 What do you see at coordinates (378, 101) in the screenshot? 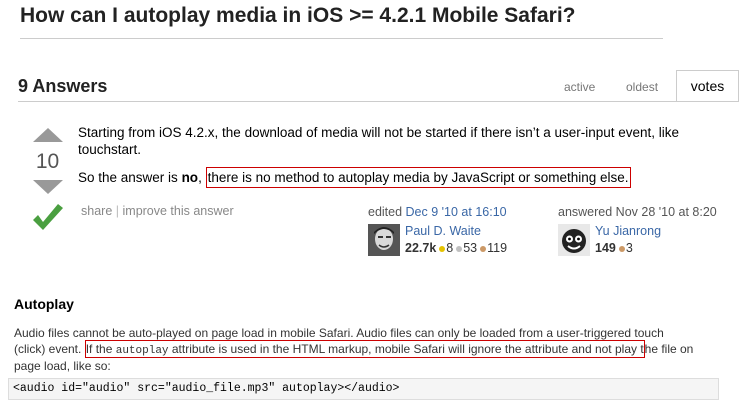
I see `tabs-divider` at bounding box center [378, 101].